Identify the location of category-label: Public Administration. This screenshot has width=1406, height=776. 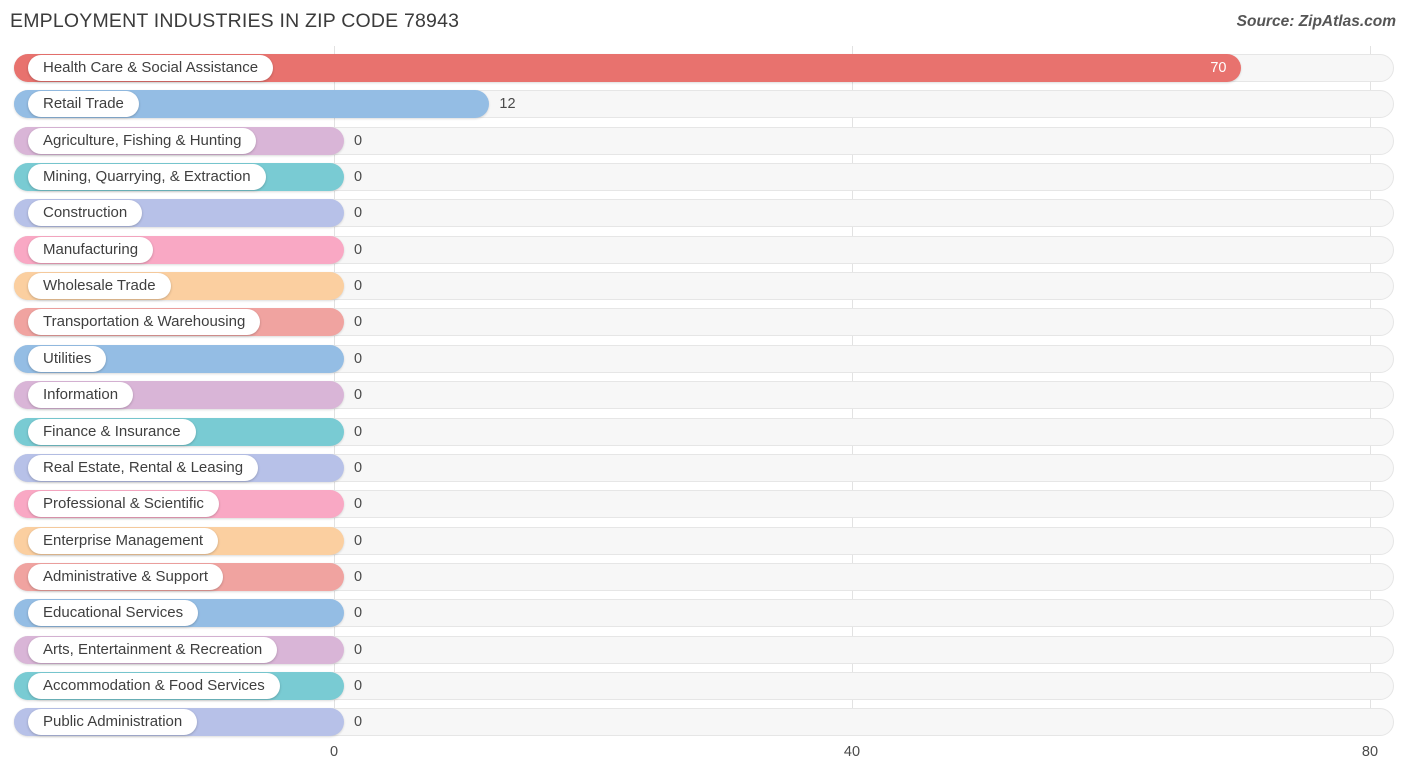
(113, 722).